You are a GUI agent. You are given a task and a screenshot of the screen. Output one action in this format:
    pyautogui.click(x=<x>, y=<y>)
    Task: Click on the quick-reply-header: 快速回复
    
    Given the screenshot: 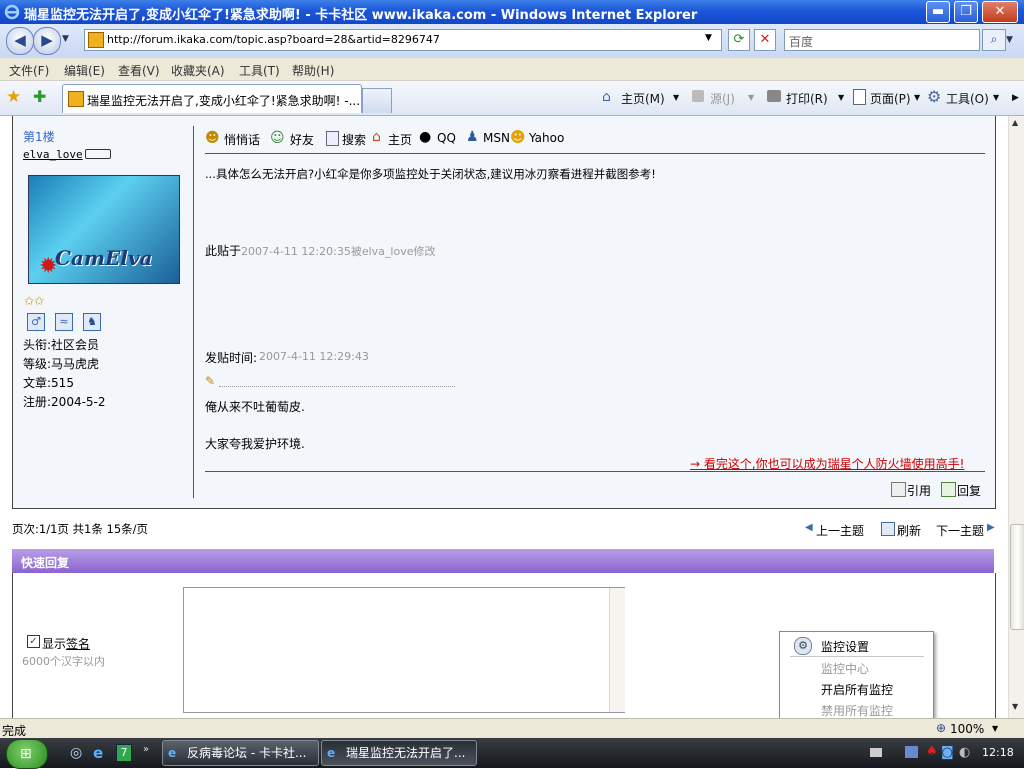 What is the action you would take?
    pyautogui.click(x=503, y=561)
    